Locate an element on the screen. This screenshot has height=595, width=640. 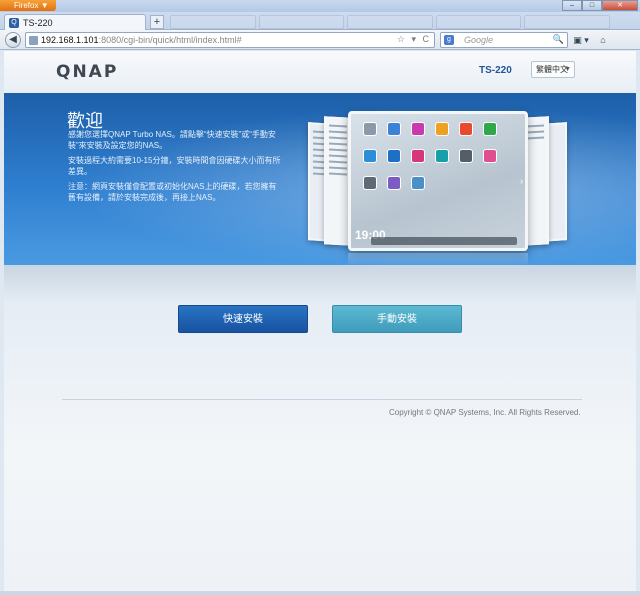
chevron-right-icon: › is located at coordinates (521, 181).